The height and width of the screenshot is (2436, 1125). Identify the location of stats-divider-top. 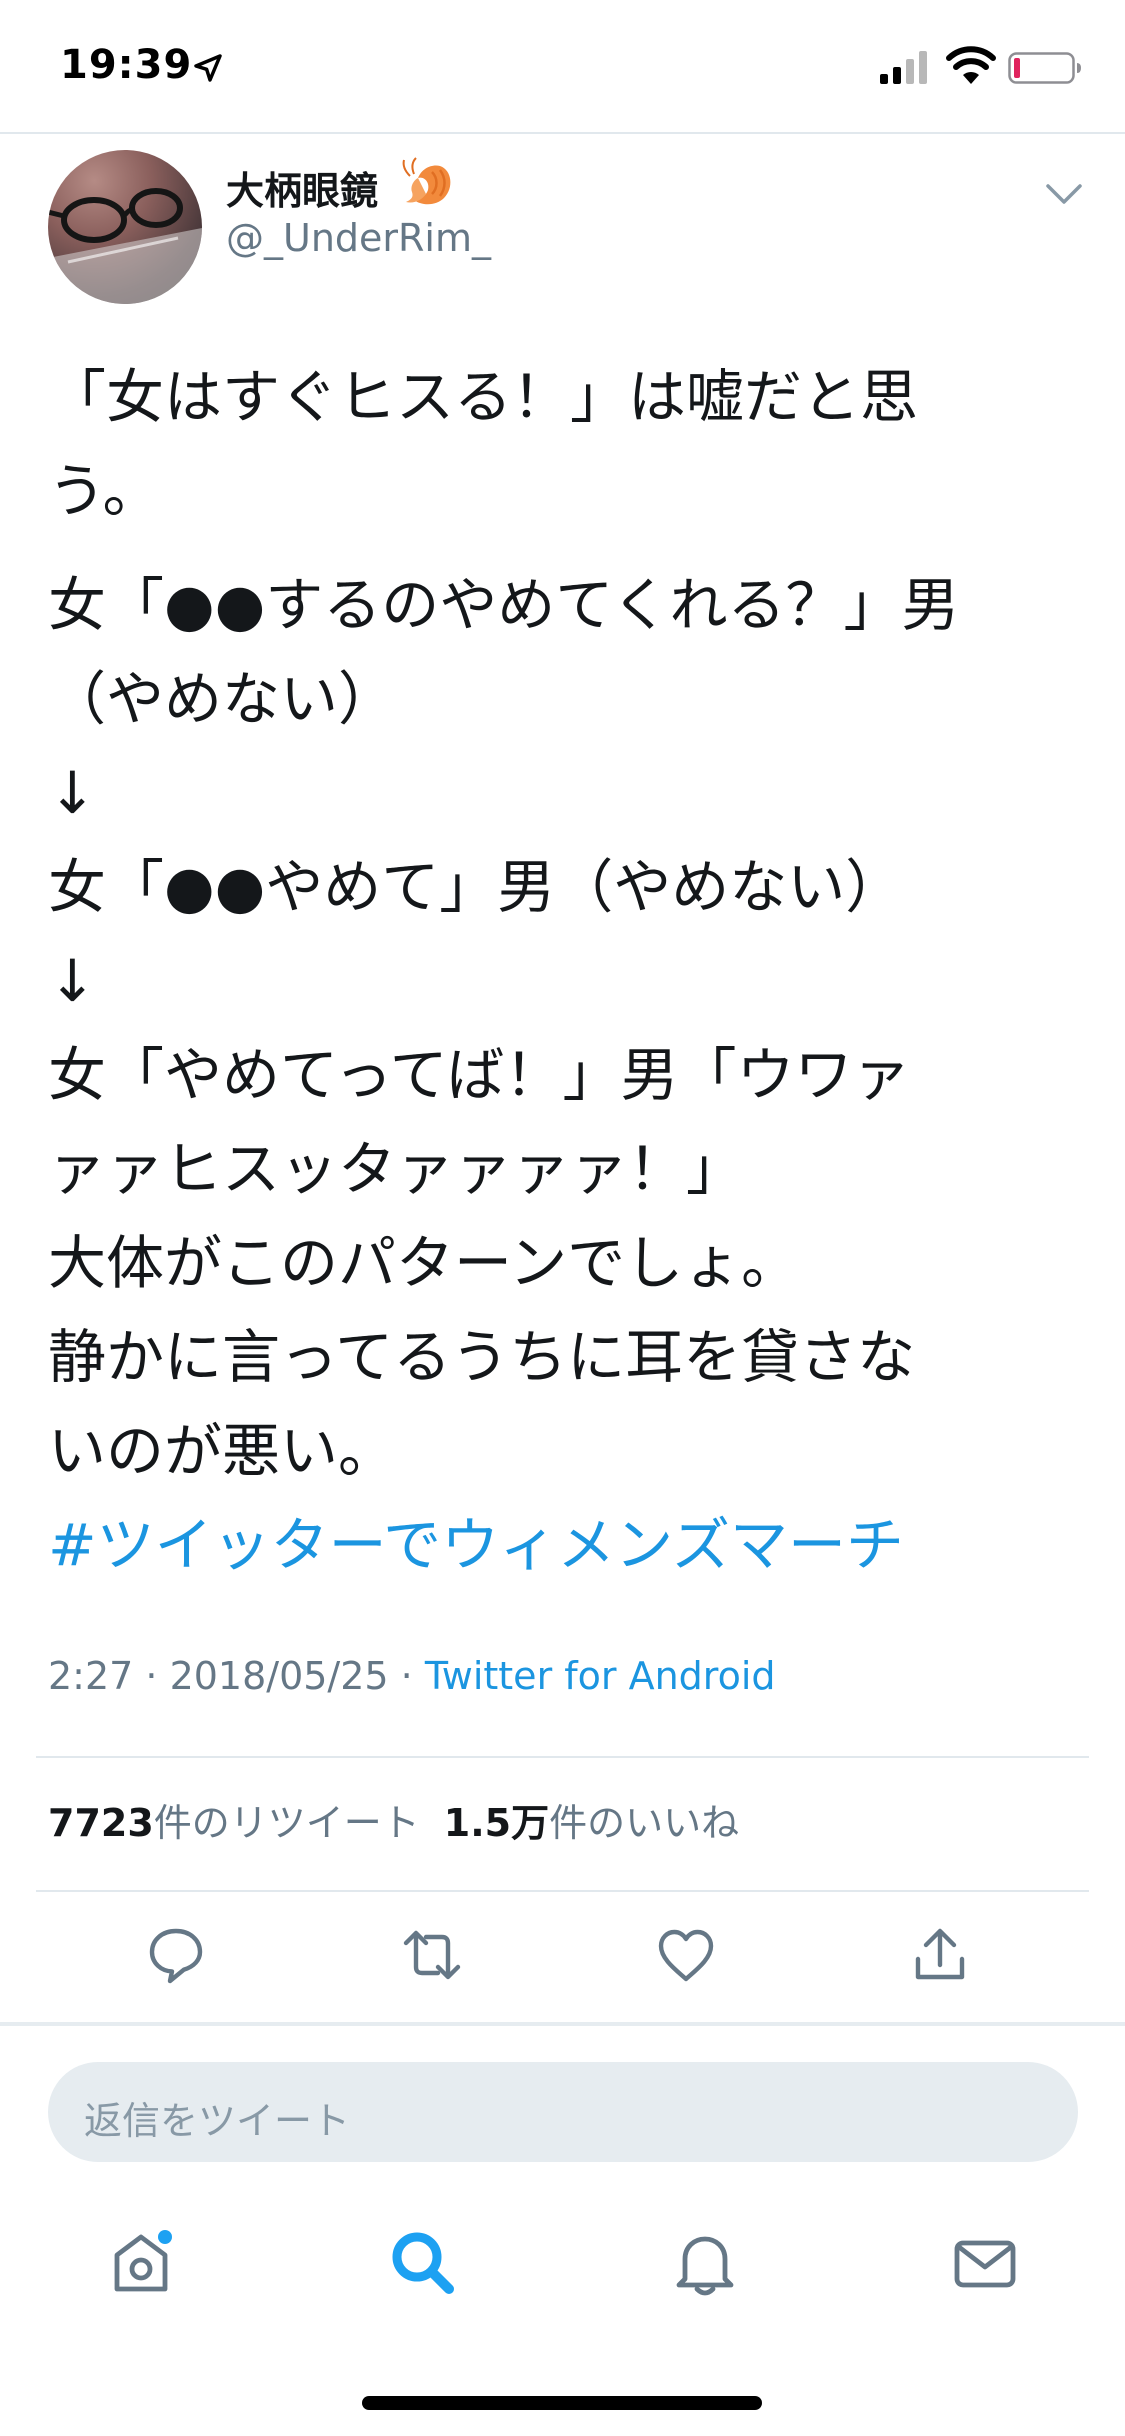
(562, 1757).